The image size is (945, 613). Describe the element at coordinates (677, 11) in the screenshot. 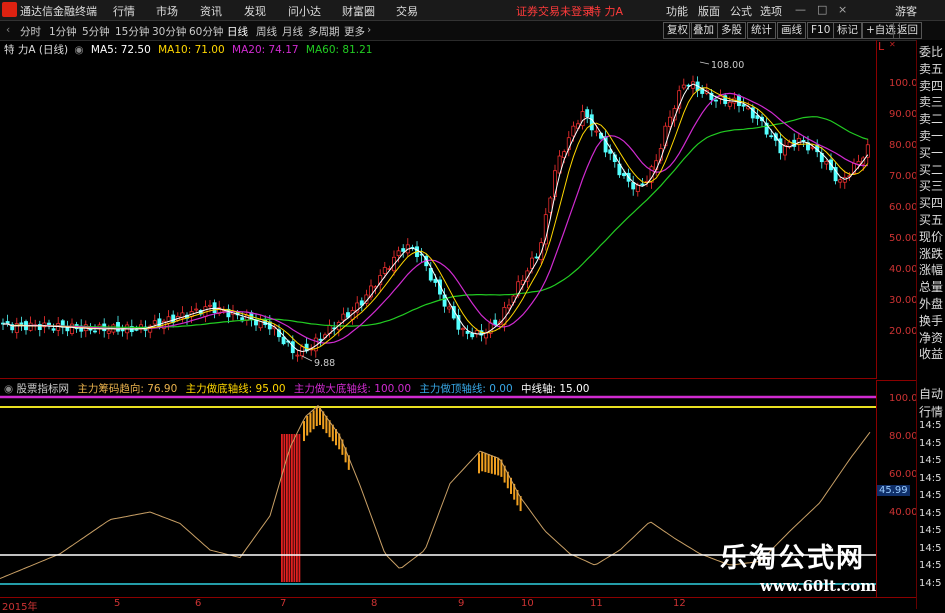

I see `menu-function: 功能` at that location.